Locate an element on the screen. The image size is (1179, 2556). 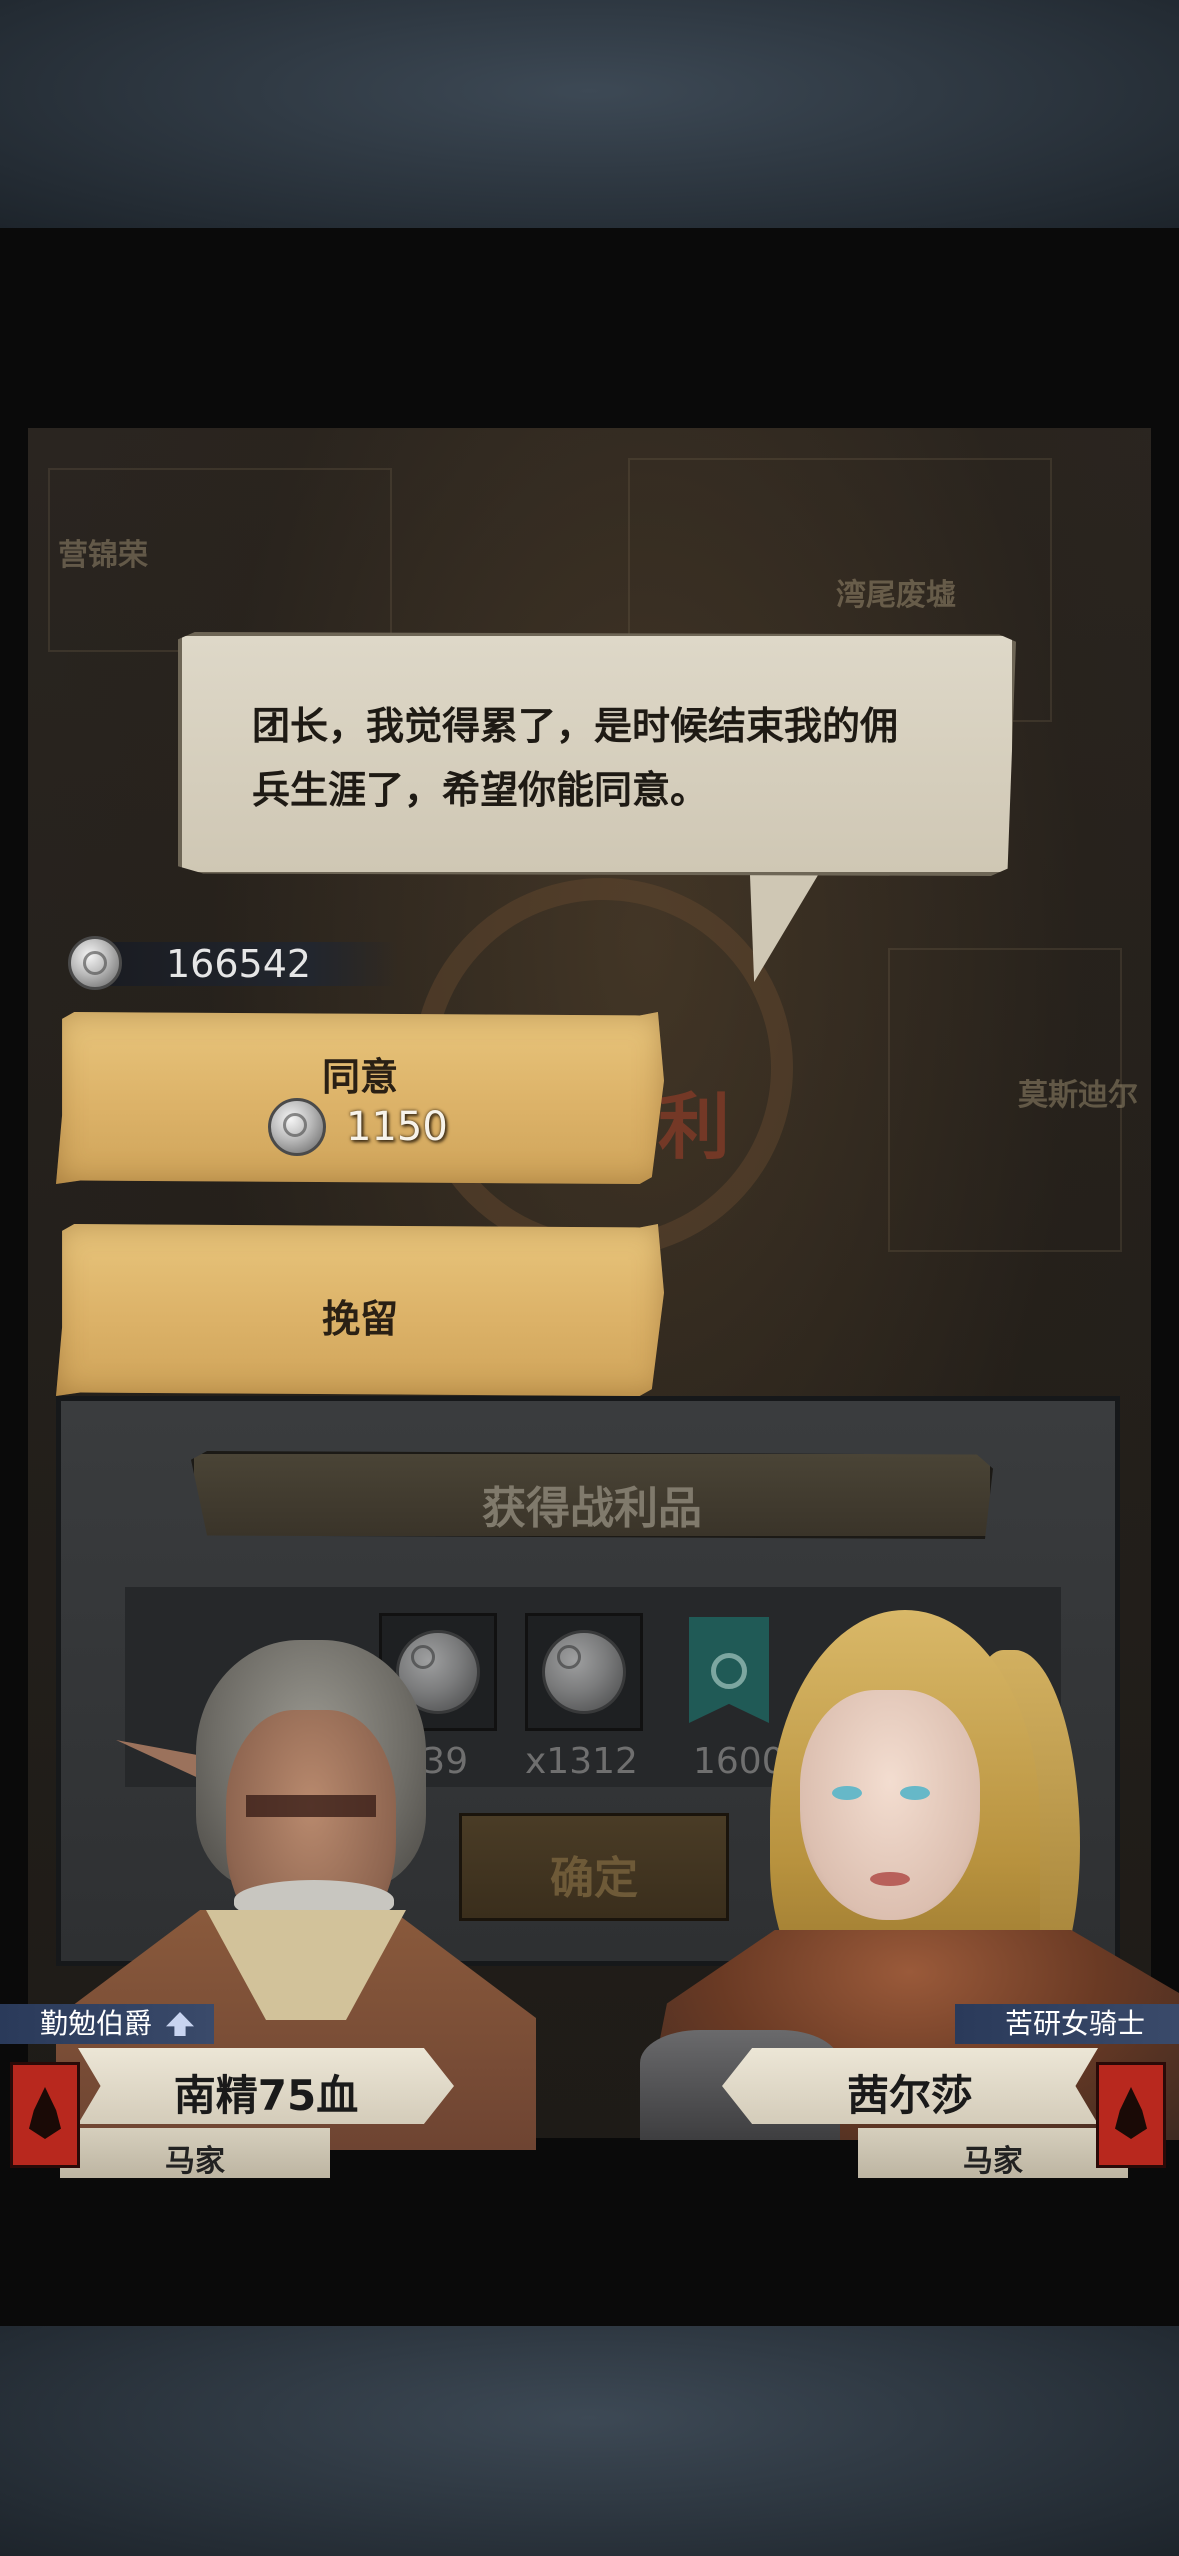
keep-label: 挽留 is located at coordinates (359, 1319).